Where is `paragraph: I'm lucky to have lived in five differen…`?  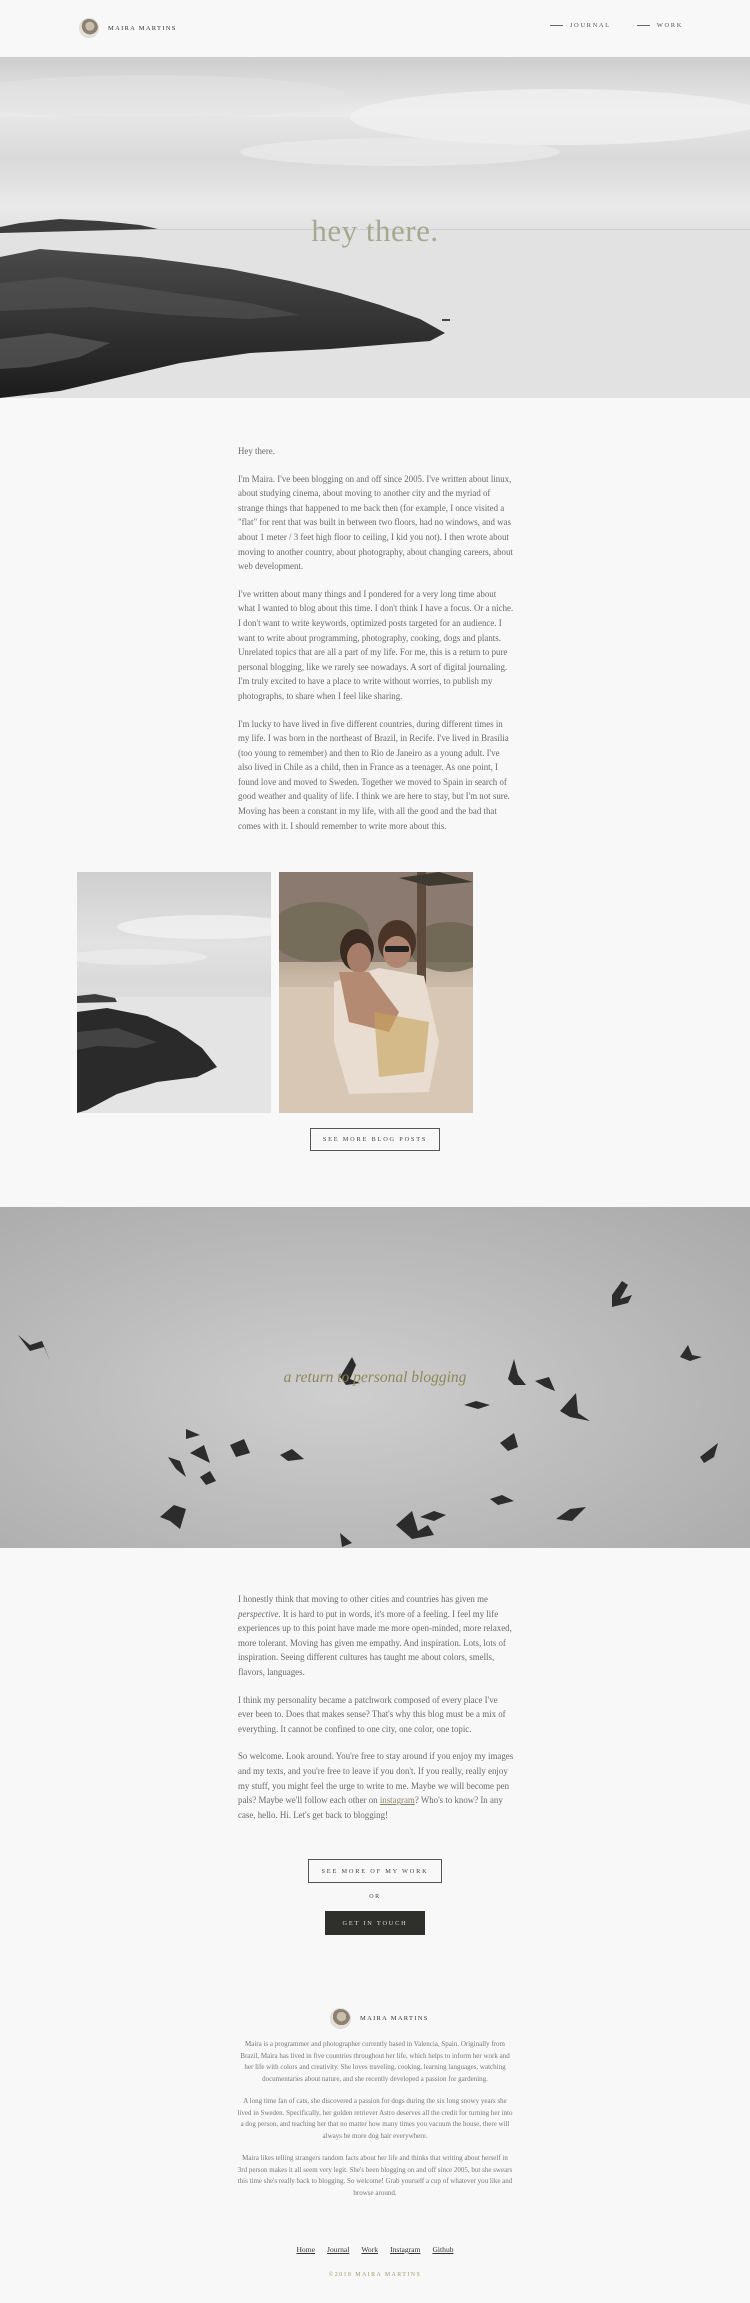
paragraph: I'm lucky to have lived in five differen… is located at coordinates (374, 774).